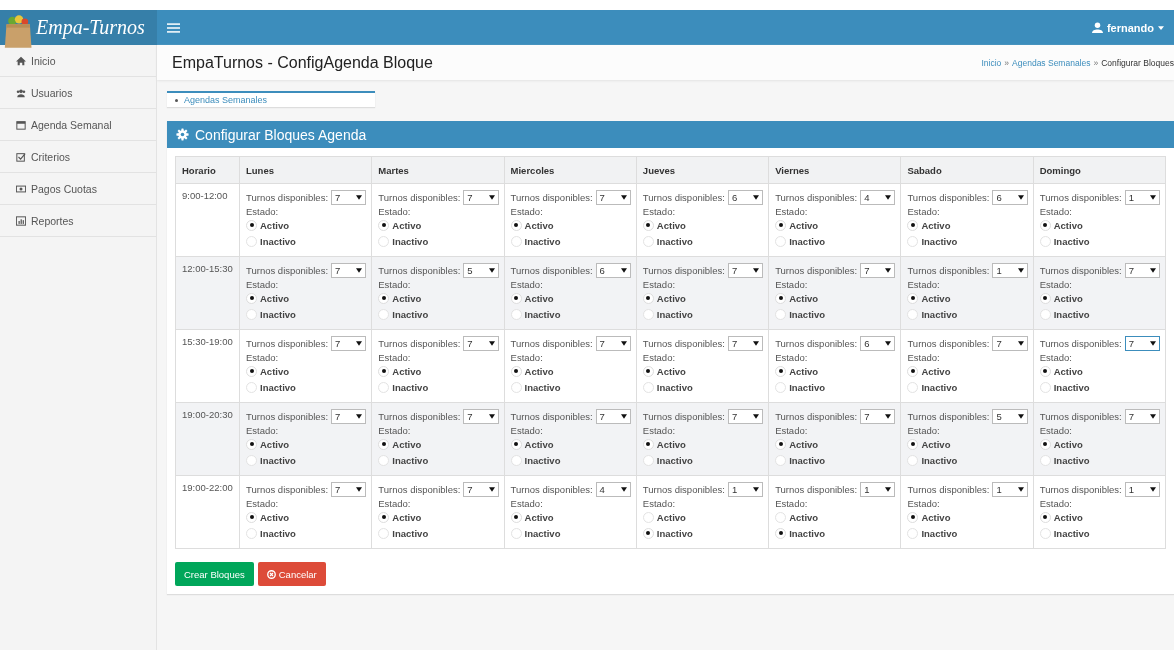  Describe the element at coordinates (1010, 416) in the screenshot. I see `select-field: 5` at that location.